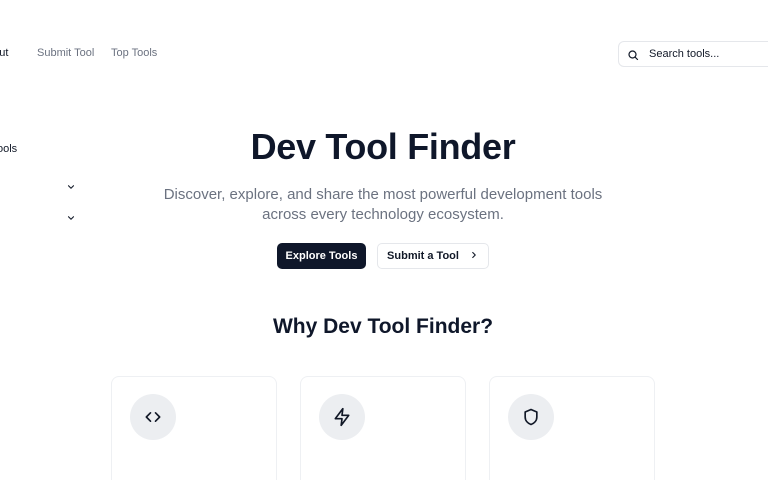 This screenshot has height=480, width=768. What do you see at coordinates (4, 53) in the screenshot?
I see `nav-link-about: bout` at bounding box center [4, 53].